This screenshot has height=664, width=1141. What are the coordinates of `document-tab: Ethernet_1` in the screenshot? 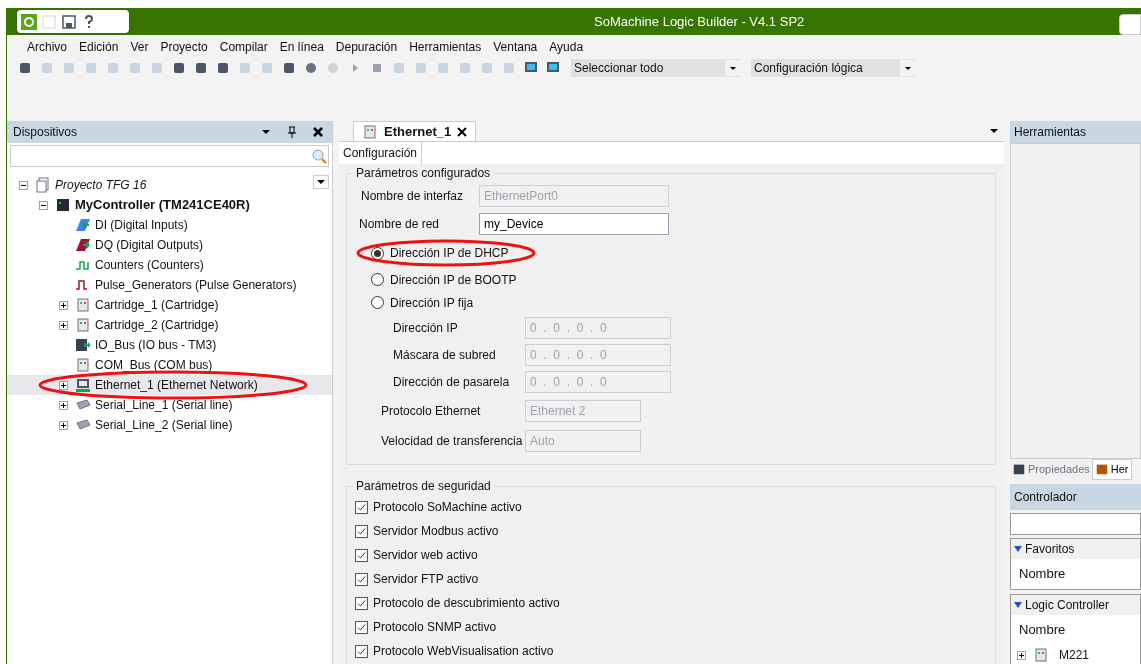 It's located at (415, 131).